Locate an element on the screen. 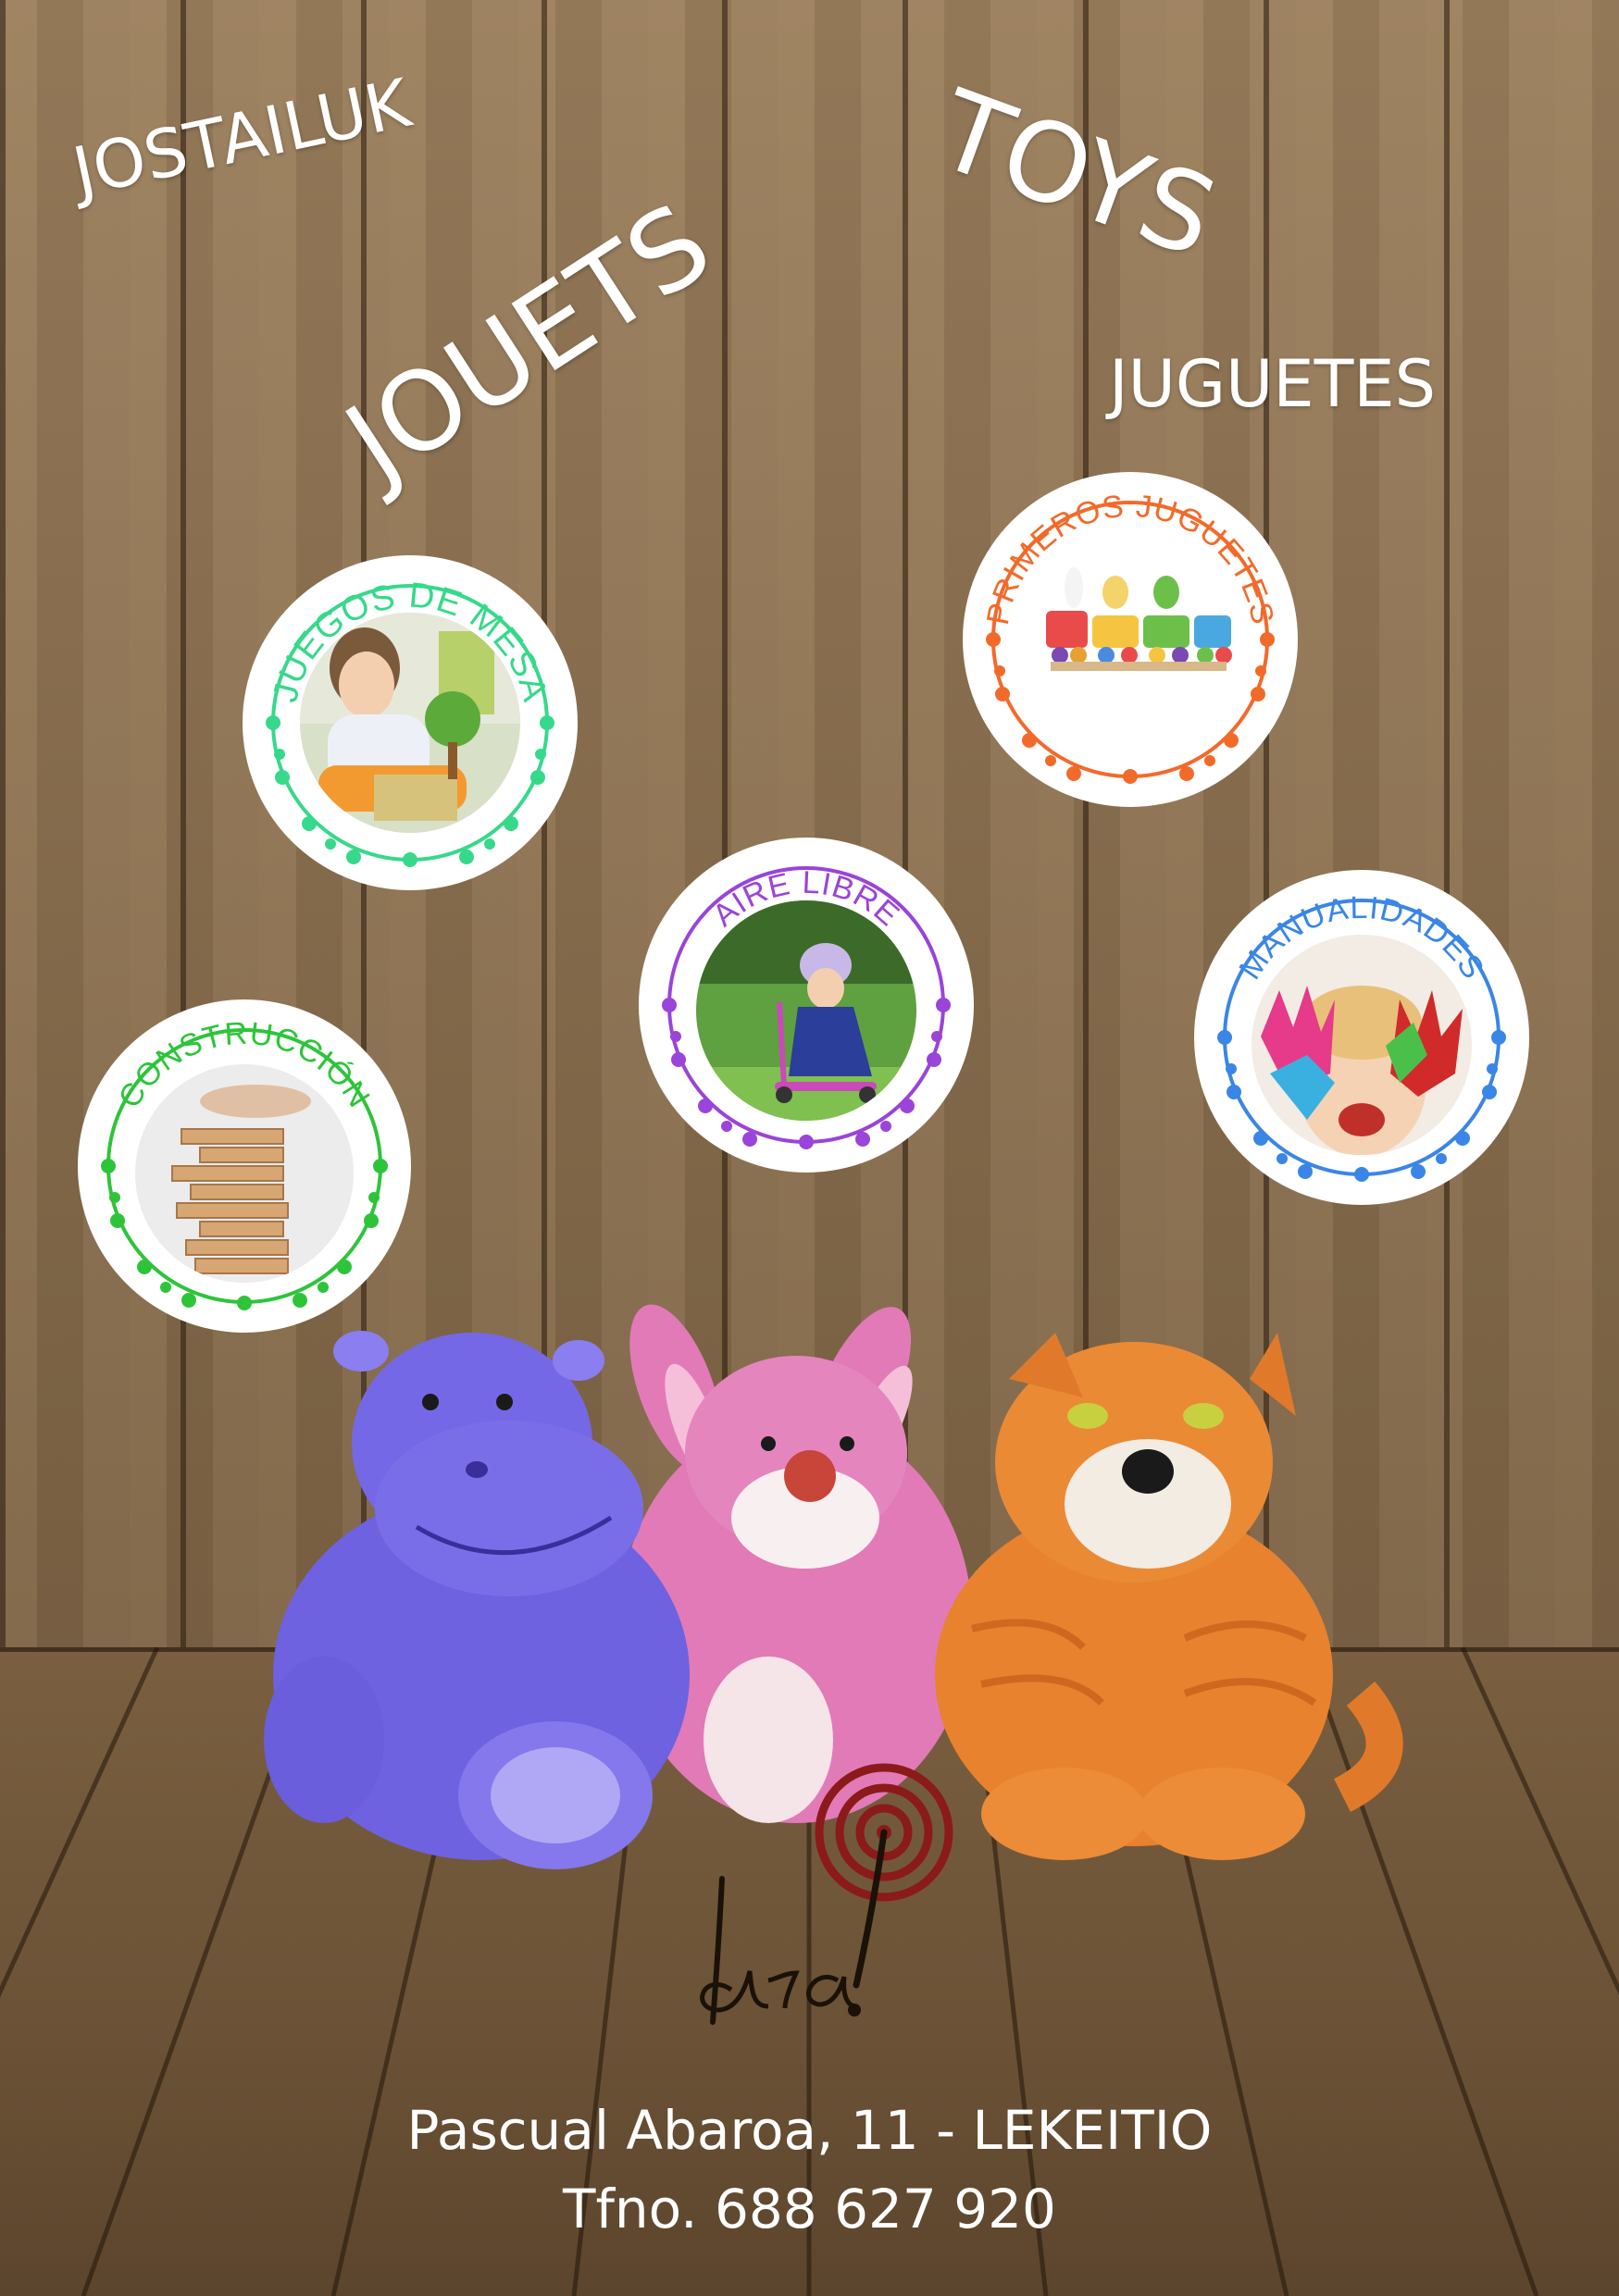 The width and height of the screenshot is (1619, 2296). phone-text: Tfno. 688 627 920 is located at coordinates (810, 2209).